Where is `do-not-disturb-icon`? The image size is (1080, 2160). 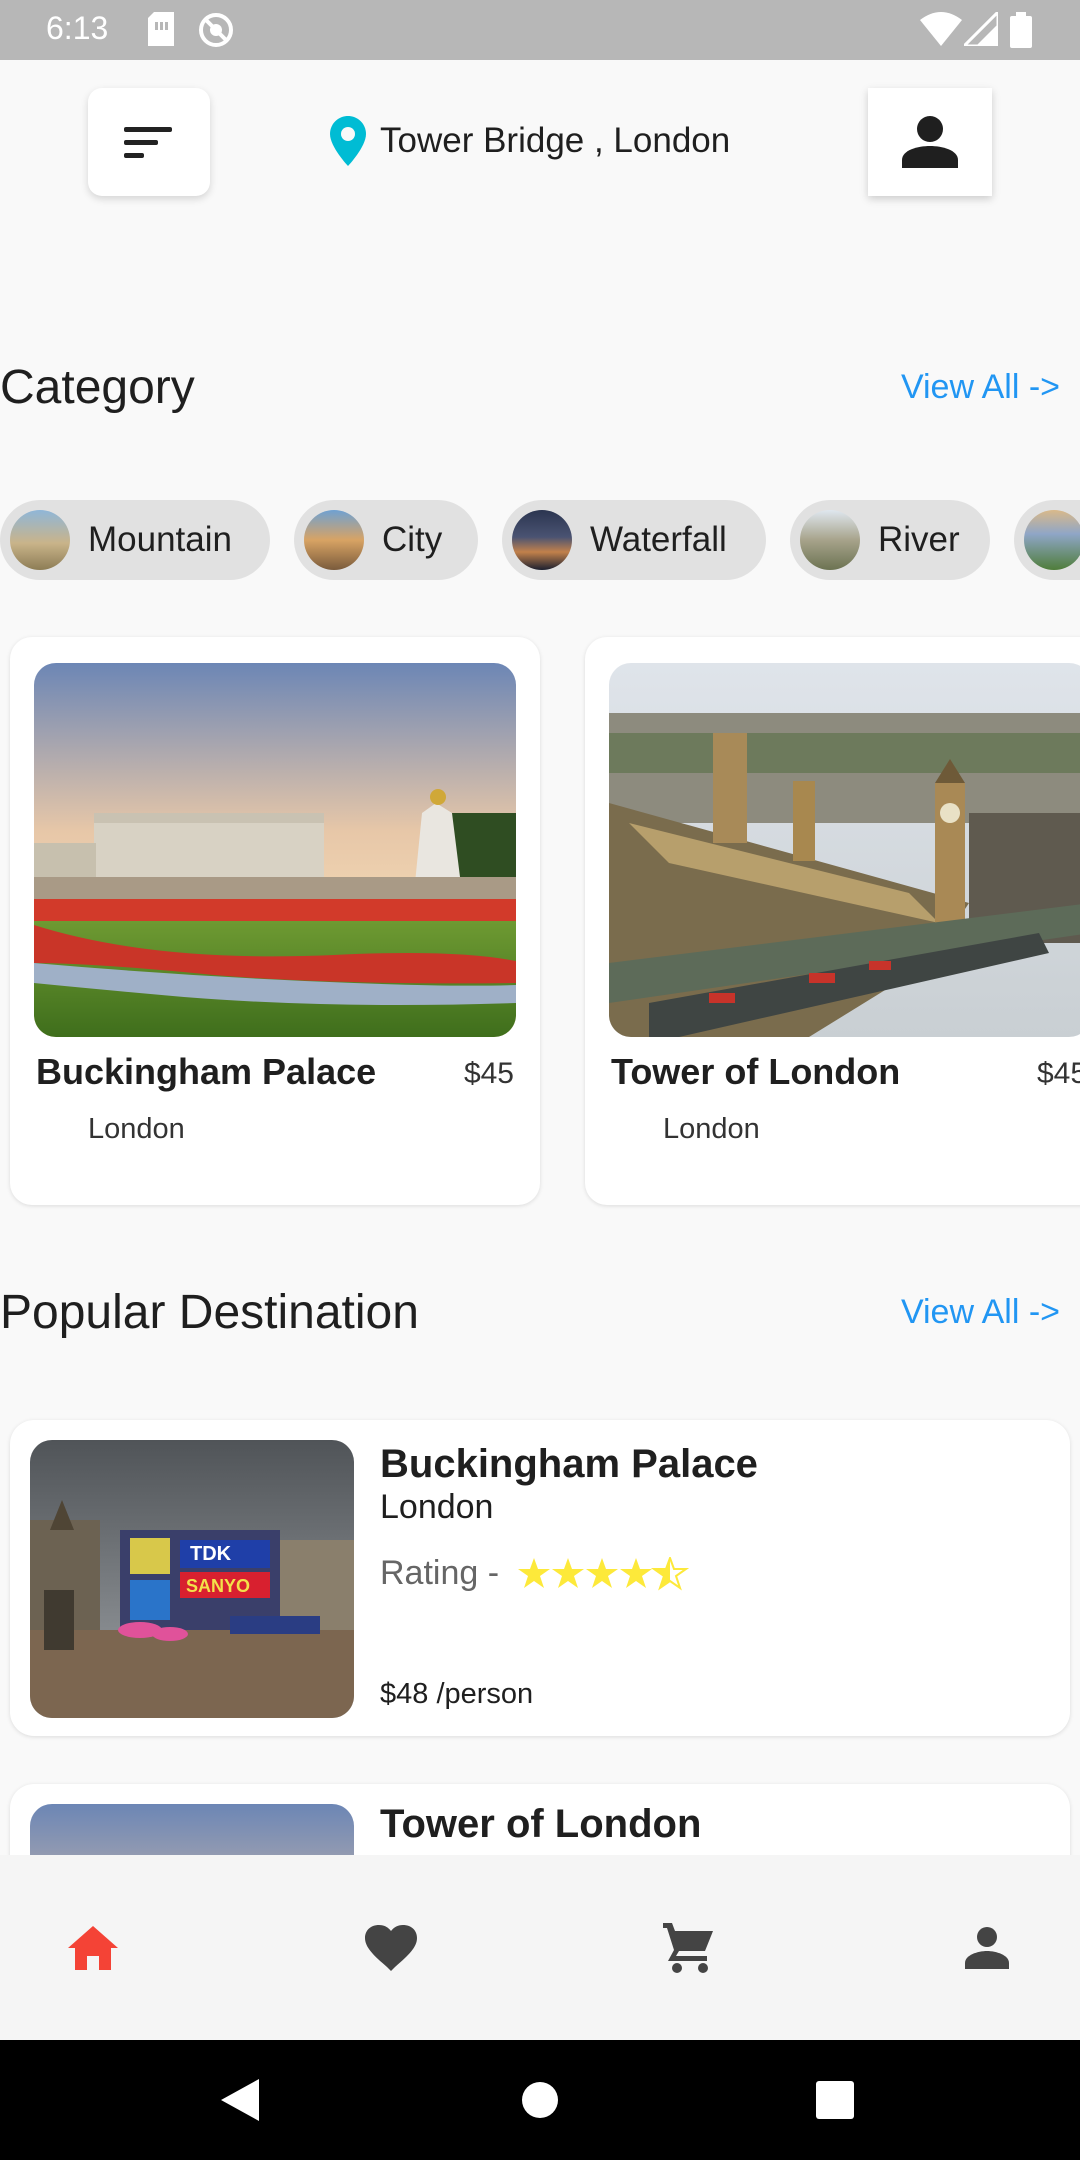 do-not-disturb-icon is located at coordinates (216, 30).